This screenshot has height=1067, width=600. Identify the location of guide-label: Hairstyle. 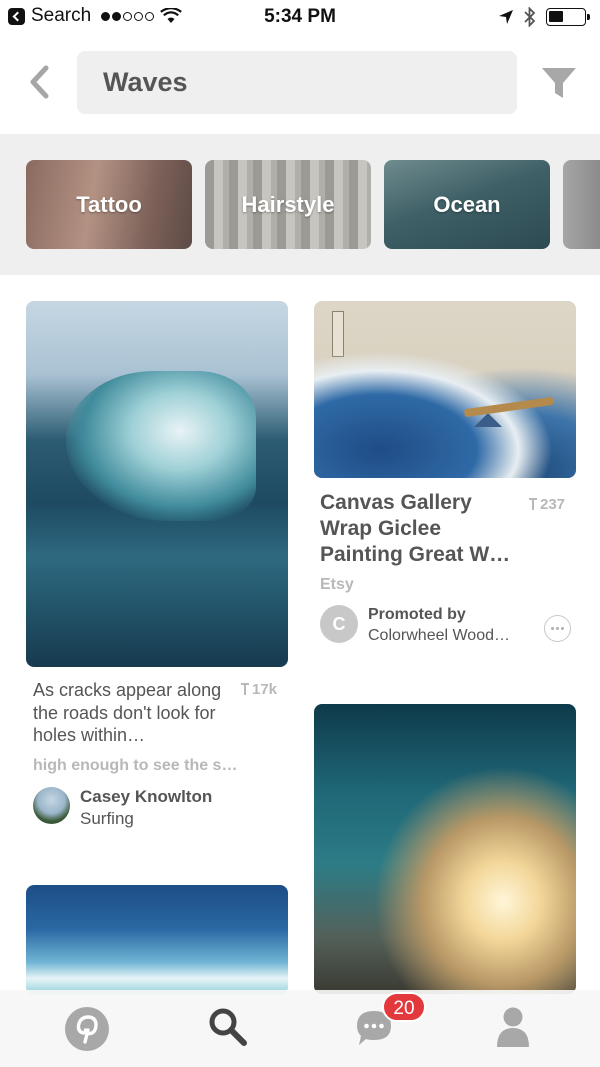
(288, 204).